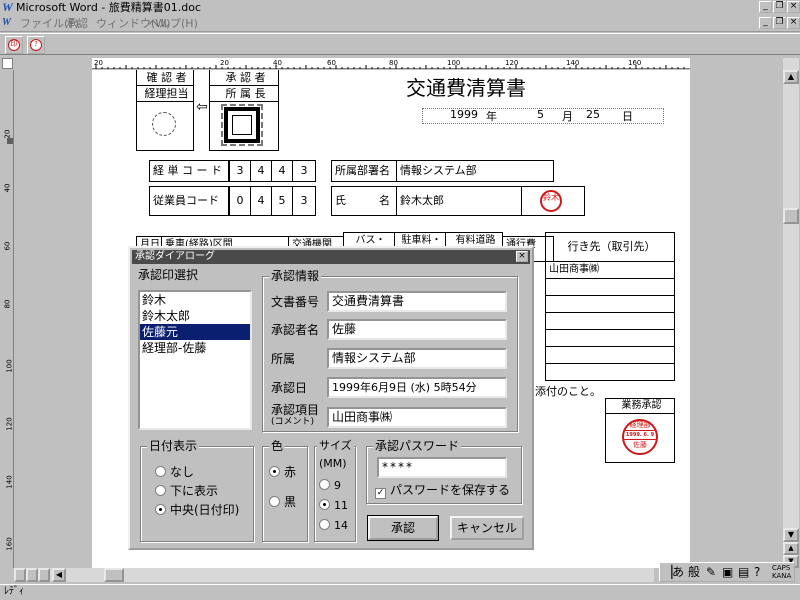 Image resolution: width=800 pixels, height=600 pixels. Describe the element at coordinates (195, 360) in the screenshot. I see `stamp-listbox: 鈴木 鈴木太郎 佐藤元 経理部-佐藤` at that location.